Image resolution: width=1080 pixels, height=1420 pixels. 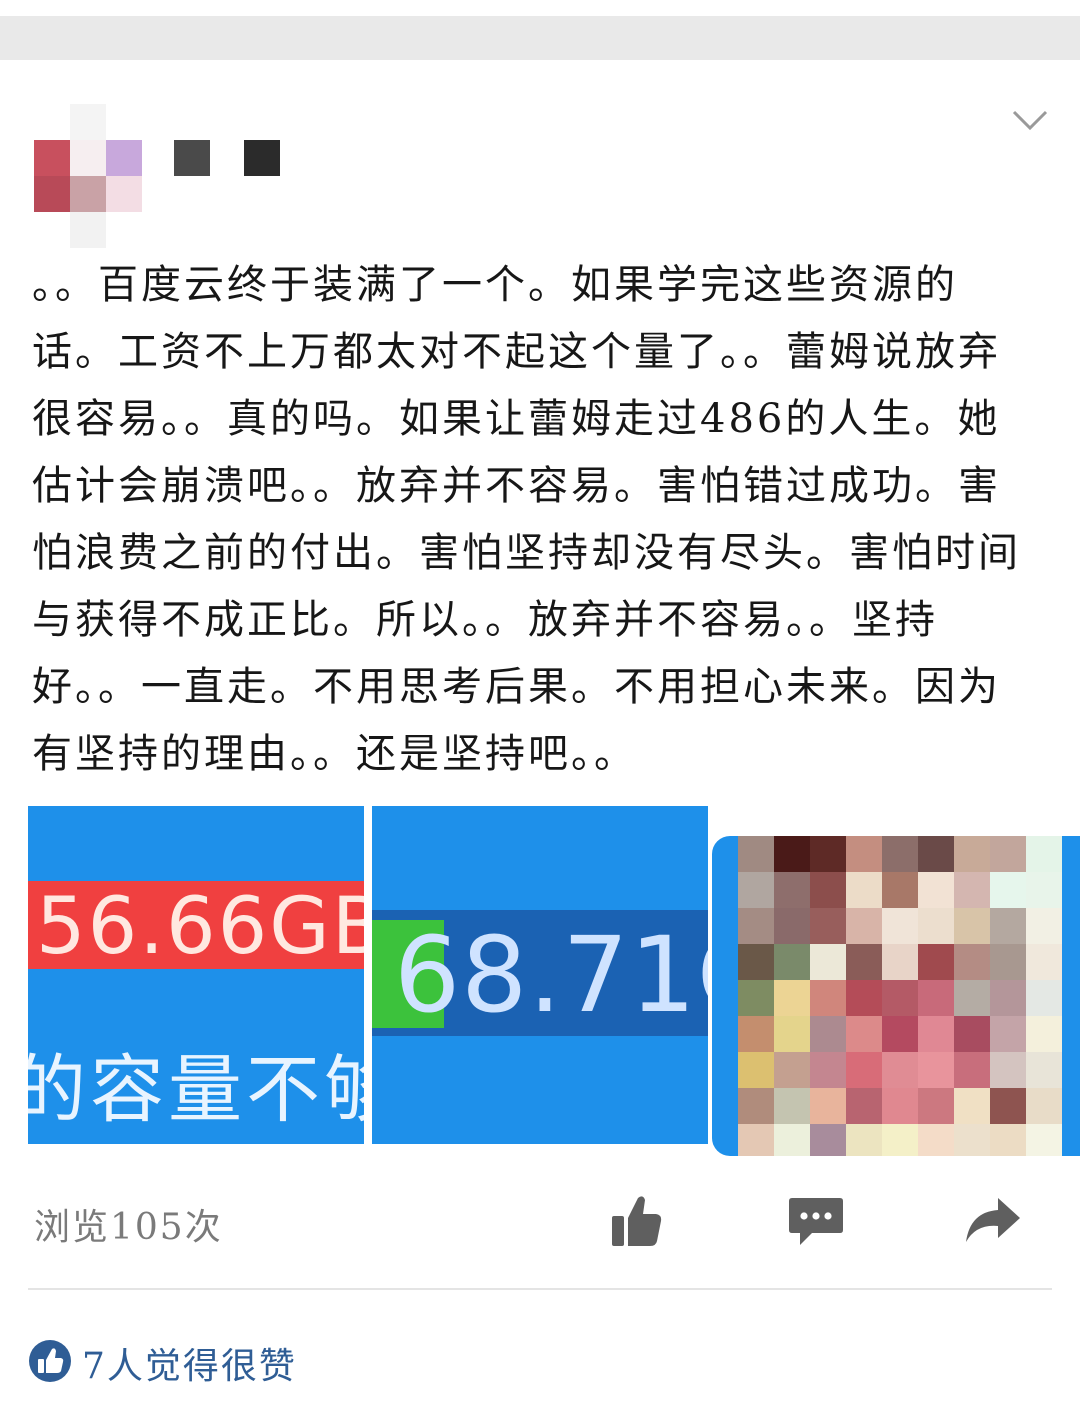 What do you see at coordinates (992, 1220) in the screenshot?
I see `share-icon` at bounding box center [992, 1220].